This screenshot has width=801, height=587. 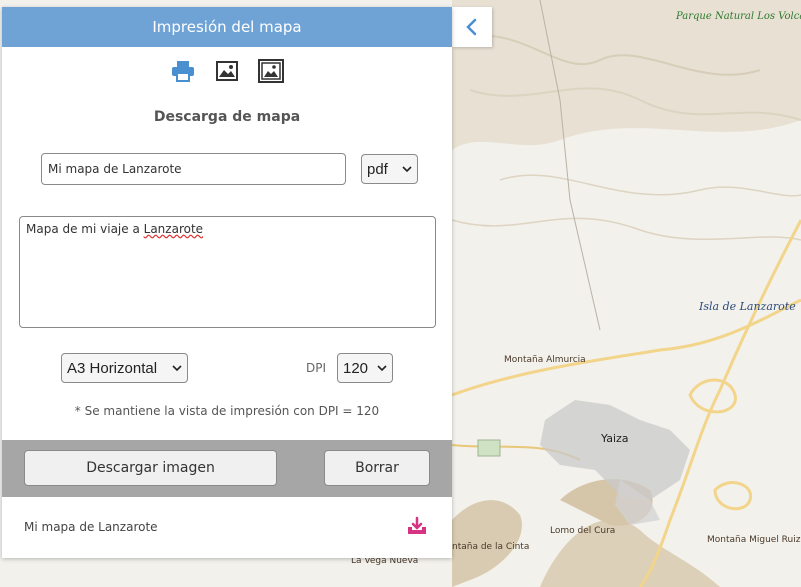 I want to click on paper-size-select: A3 Horizontal, so click(x=124, y=368).